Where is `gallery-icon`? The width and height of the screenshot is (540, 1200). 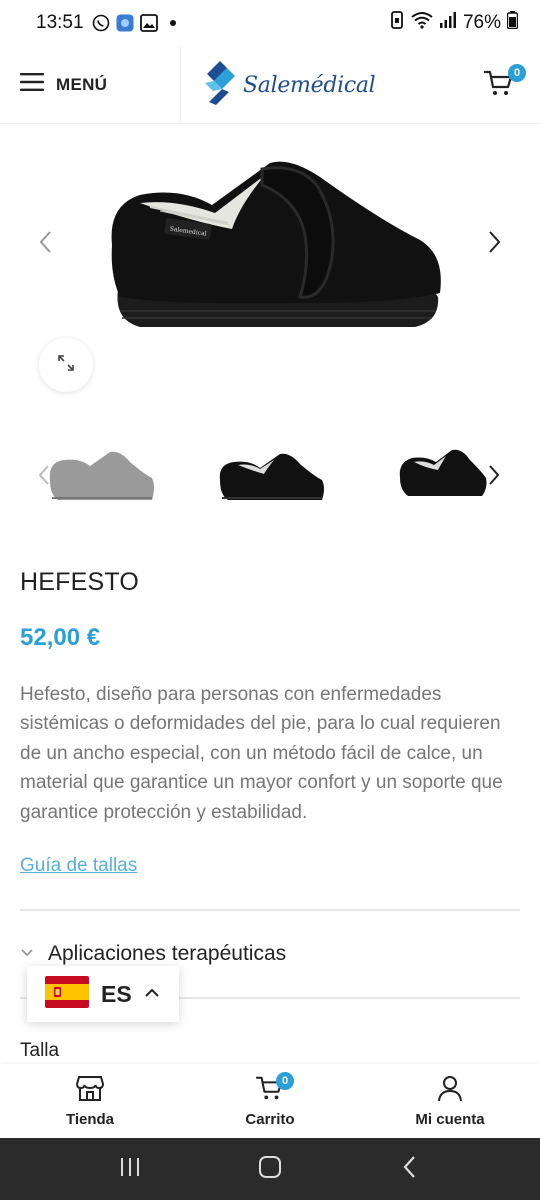
gallery-icon is located at coordinates (148, 23).